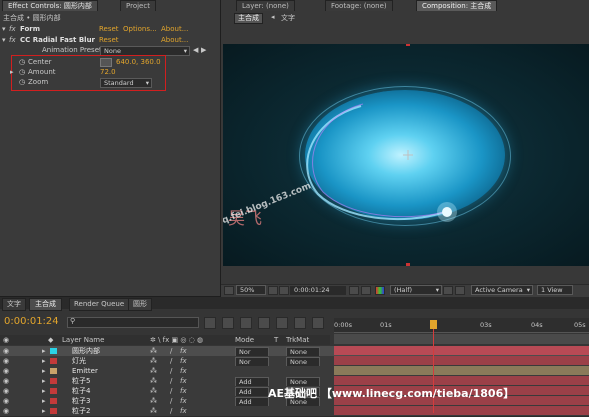  Describe the element at coordinates (138, 5) in the screenshot. I see `tab-project: Project` at that location.